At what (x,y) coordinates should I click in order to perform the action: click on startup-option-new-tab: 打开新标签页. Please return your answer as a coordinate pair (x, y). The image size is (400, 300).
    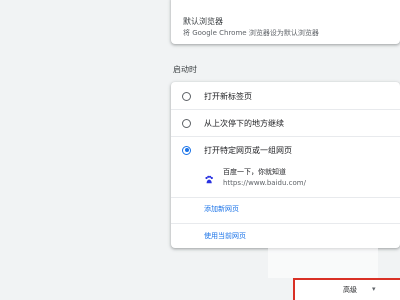
    Looking at the image, I should click on (285, 96).